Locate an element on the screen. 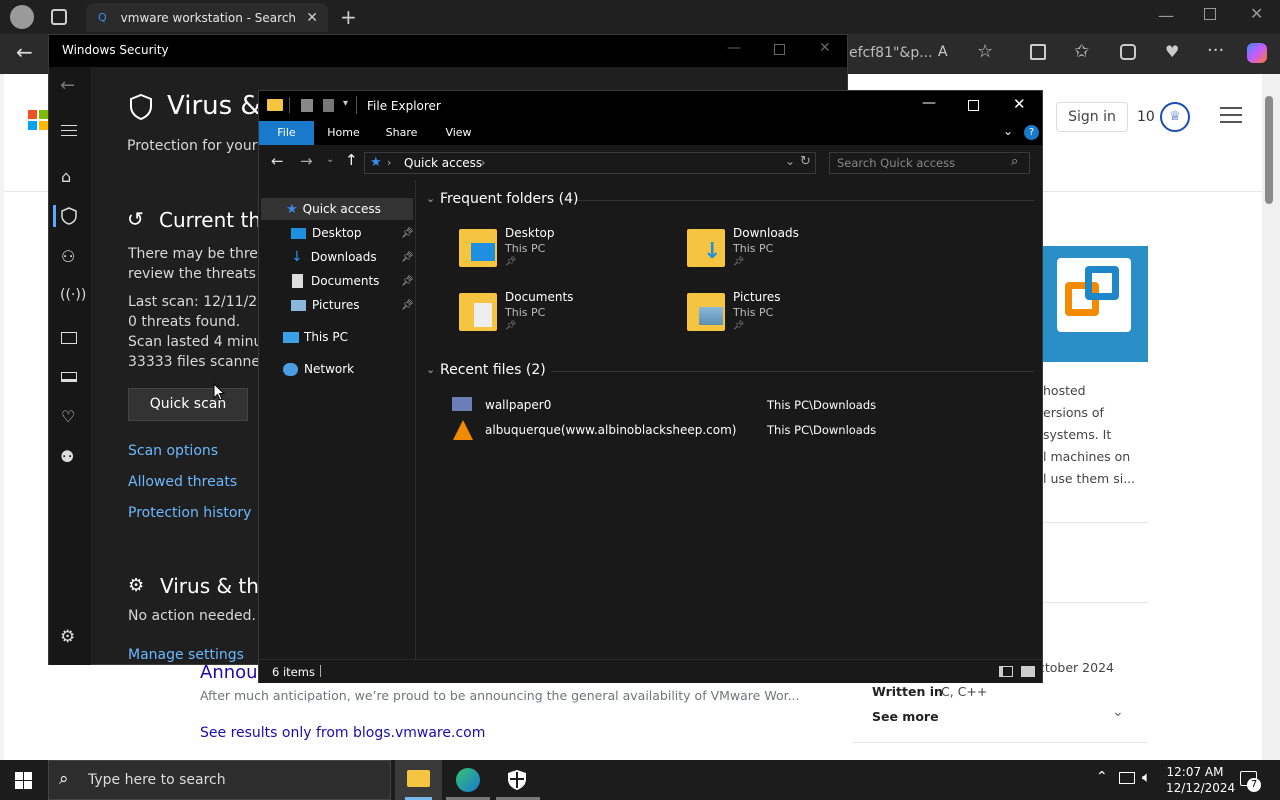  tab-actions-icon is located at coordinates (59, 17).